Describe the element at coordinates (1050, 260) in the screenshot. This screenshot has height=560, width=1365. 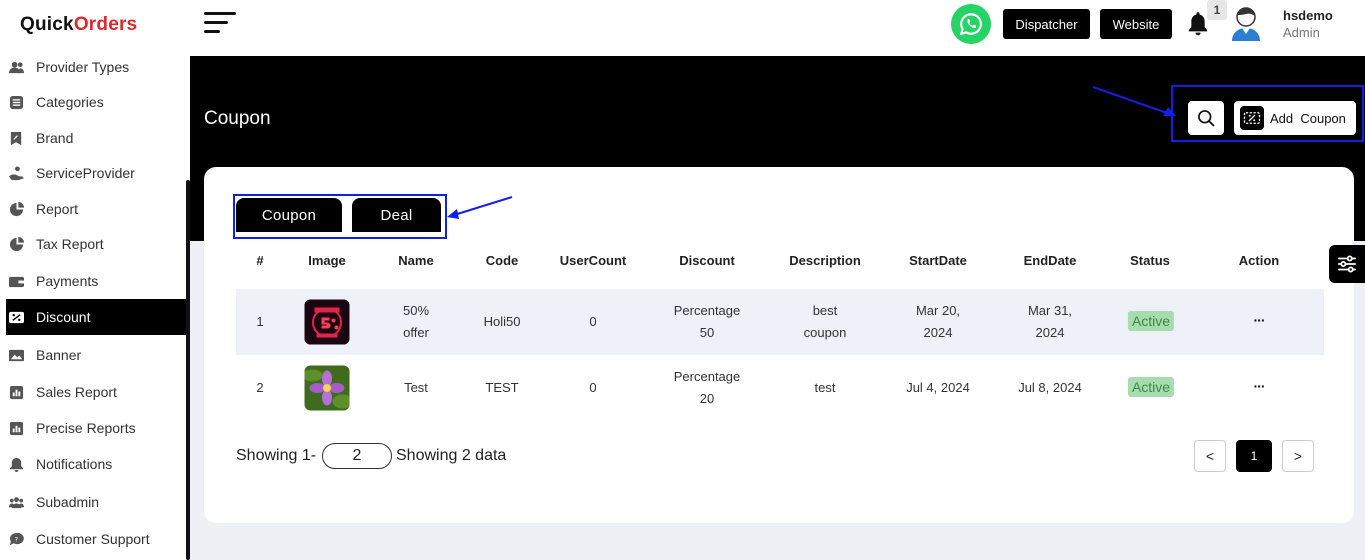
I see `column-header: EndDate` at that location.